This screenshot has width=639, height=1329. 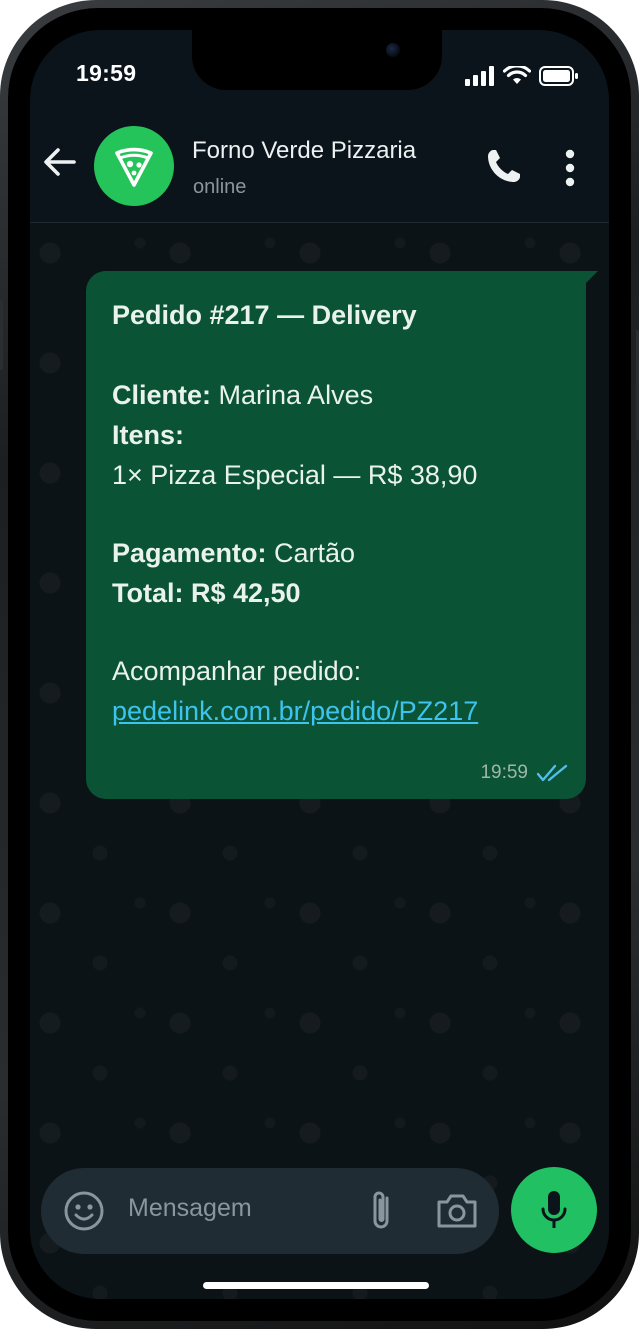 What do you see at coordinates (148, 435) in the screenshot?
I see `items-label: Itens:` at bounding box center [148, 435].